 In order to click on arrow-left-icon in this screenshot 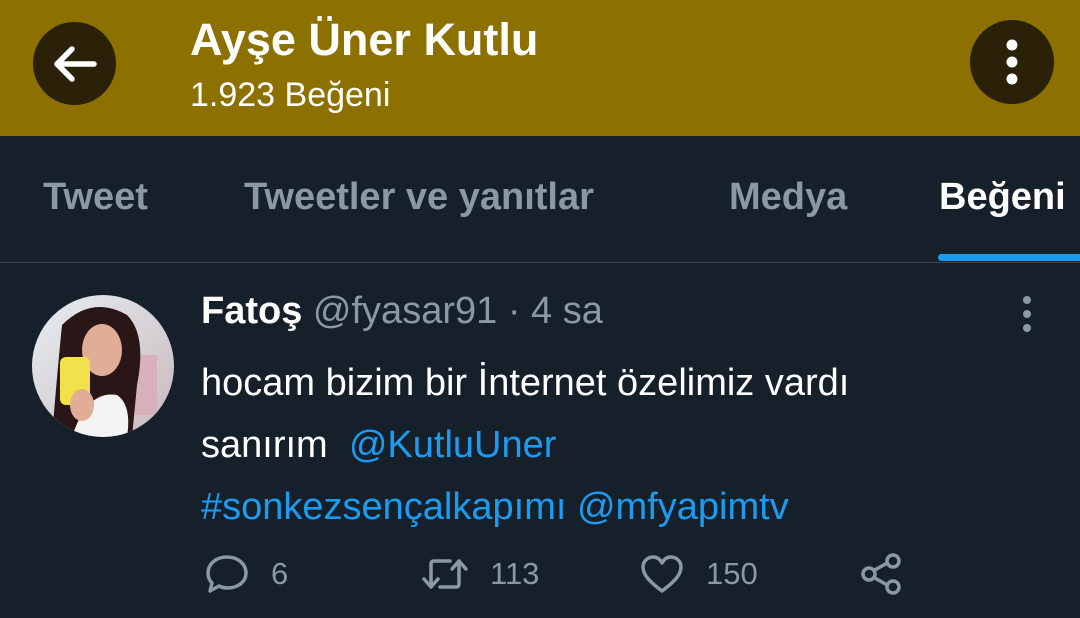, I will do `click(75, 63)`.